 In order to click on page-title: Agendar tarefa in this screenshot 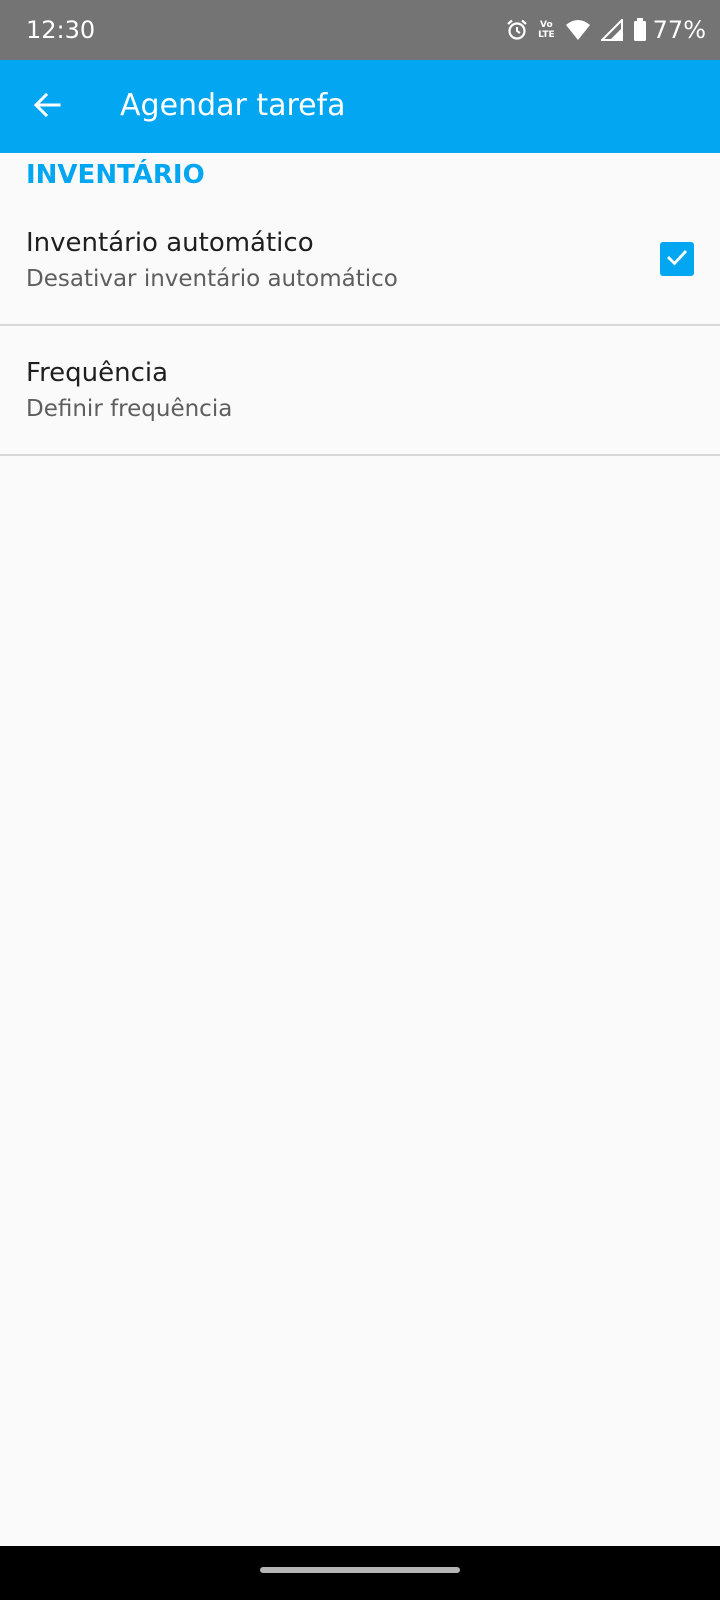, I will do `click(233, 105)`.